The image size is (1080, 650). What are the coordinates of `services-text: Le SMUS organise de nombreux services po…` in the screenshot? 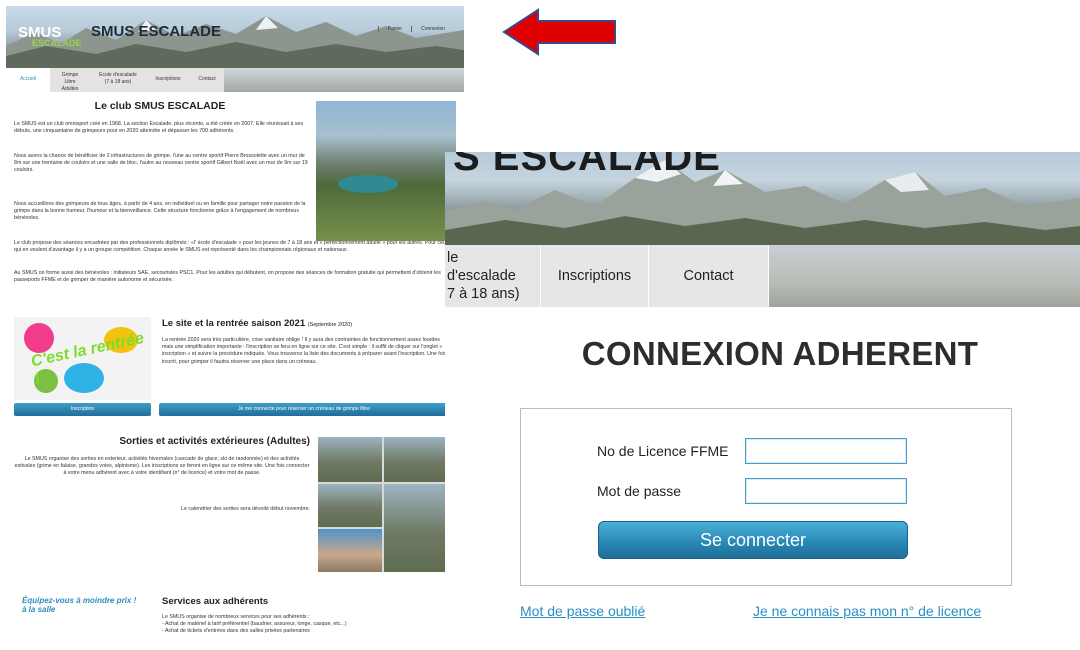 It's located at (254, 624).